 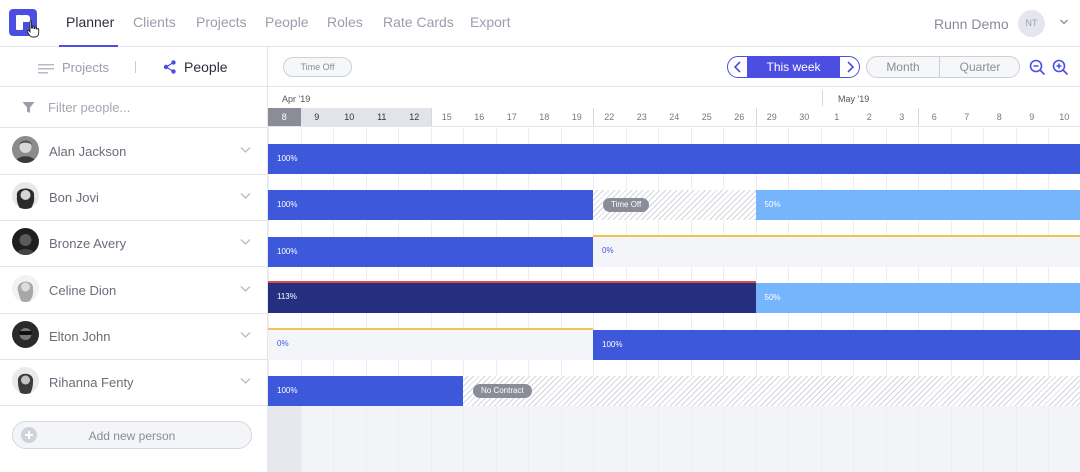 What do you see at coordinates (133, 336) in the screenshot?
I see `person-row-elton-john: Elton John` at bounding box center [133, 336].